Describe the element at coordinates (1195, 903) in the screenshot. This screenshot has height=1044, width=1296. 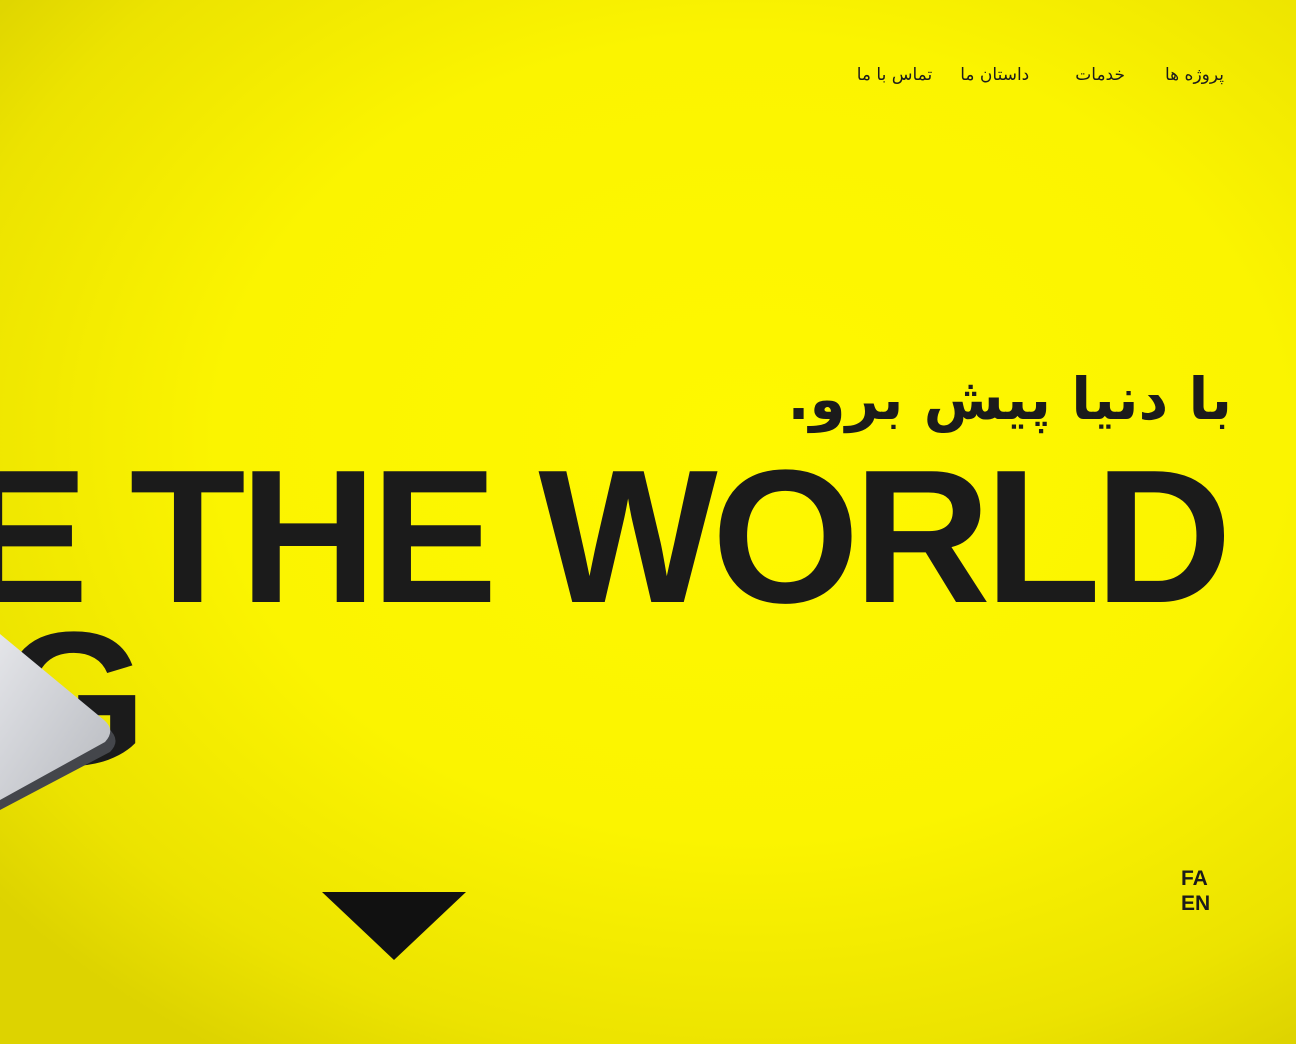
I see `language-option-en: EN` at that location.